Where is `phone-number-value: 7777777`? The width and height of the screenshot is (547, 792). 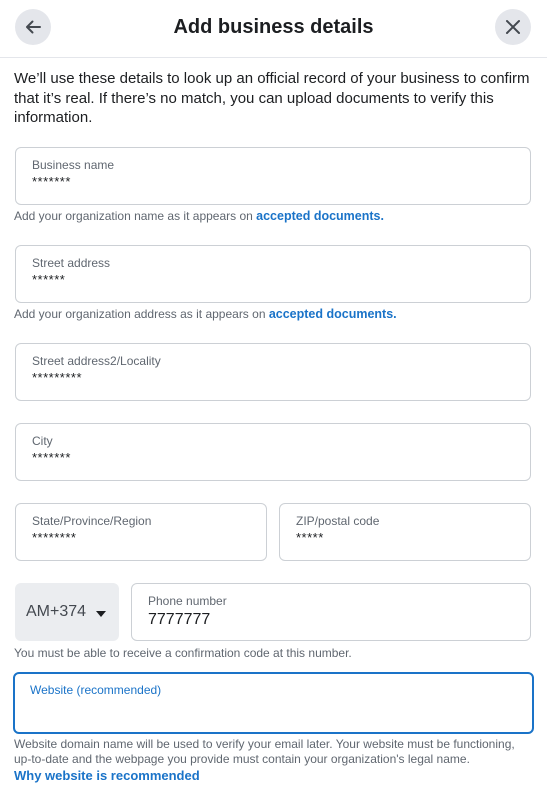
phone-number-value: 7777777 is located at coordinates (179, 619).